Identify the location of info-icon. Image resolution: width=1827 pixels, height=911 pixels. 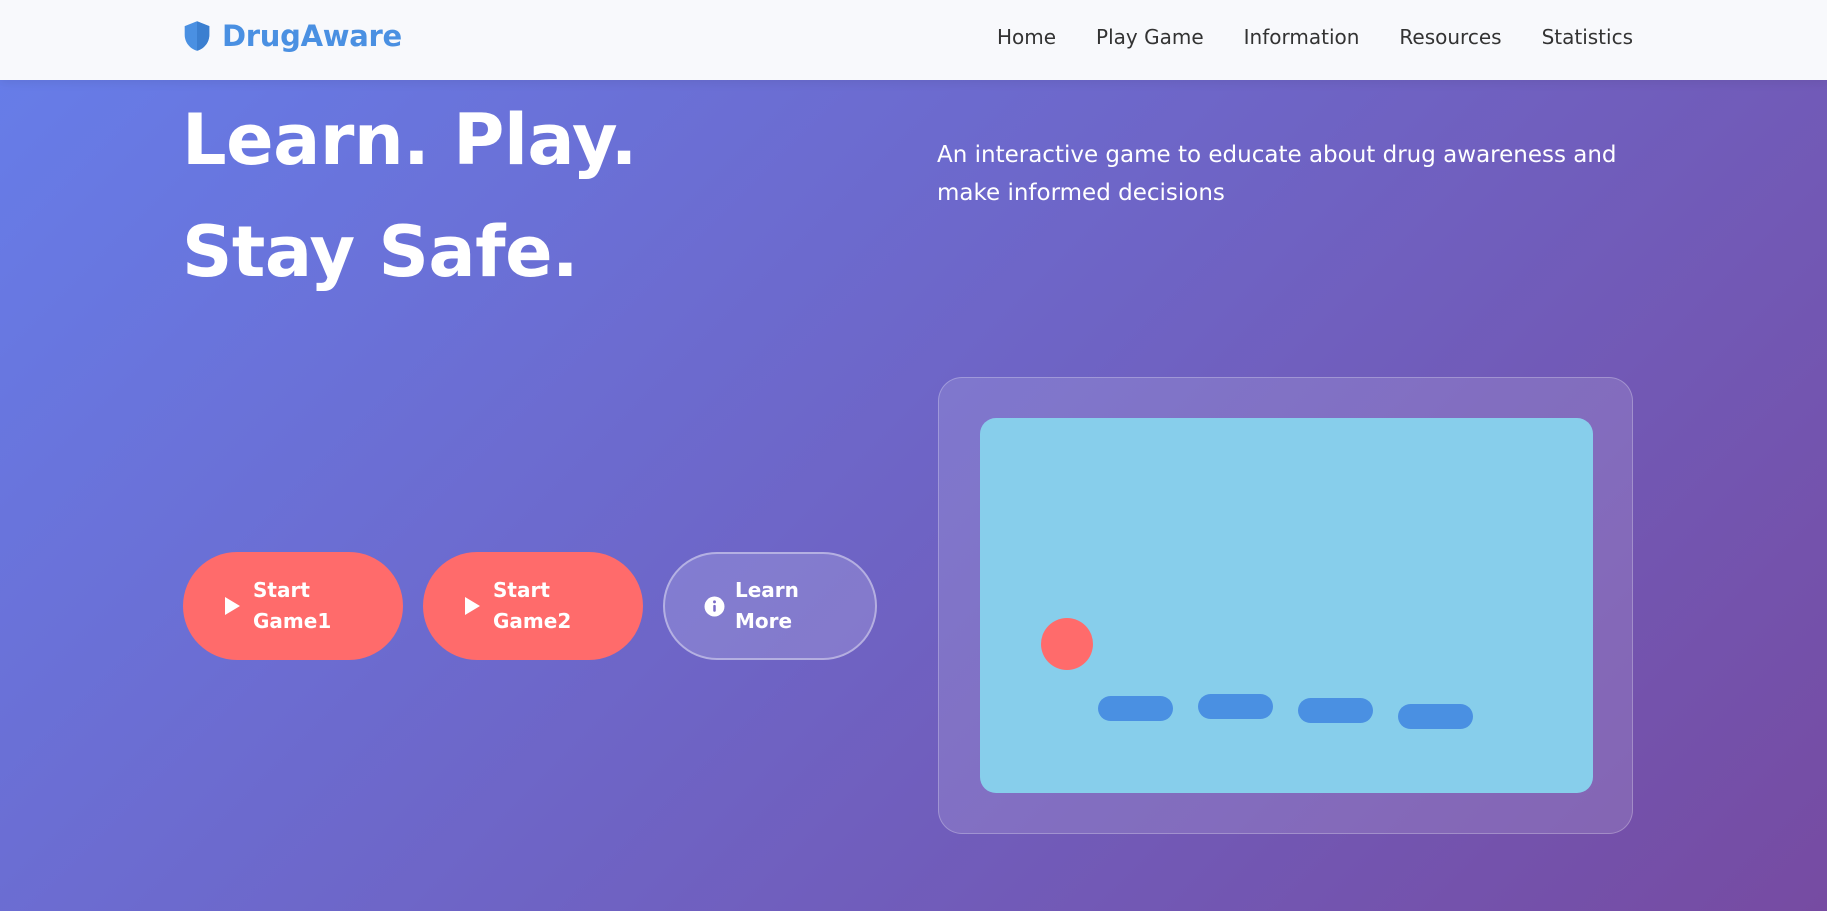
(714, 606).